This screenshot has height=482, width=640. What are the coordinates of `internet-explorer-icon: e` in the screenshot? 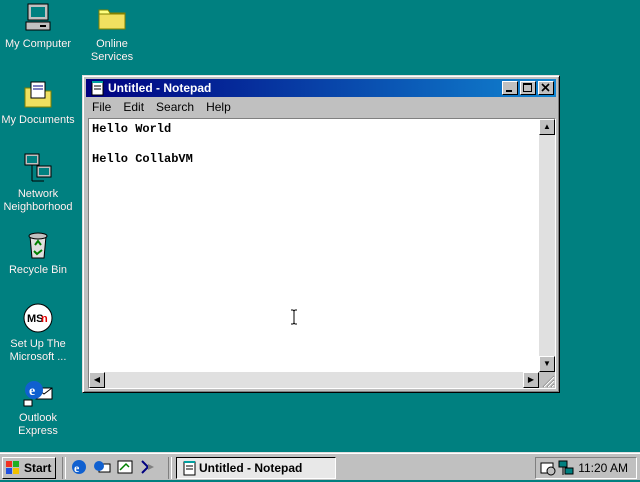 It's located at (79, 469).